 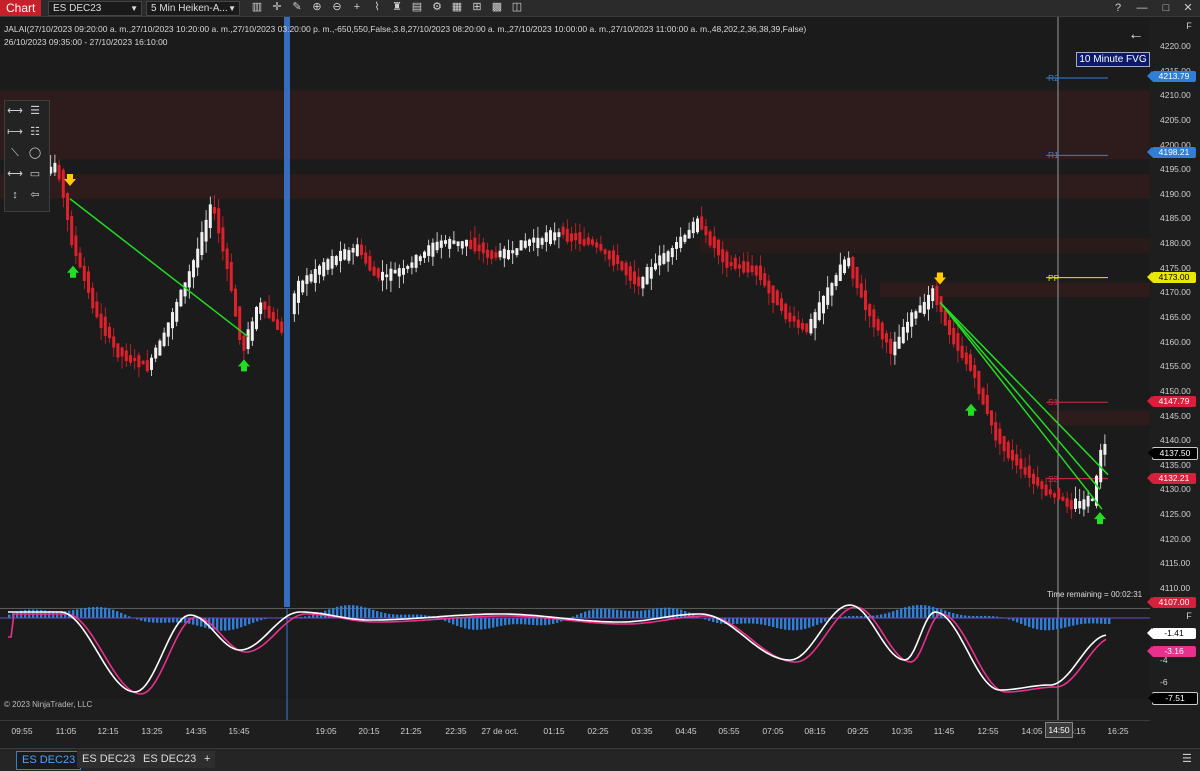 I want to click on time-tick: 16:25, so click(x=1117, y=731).